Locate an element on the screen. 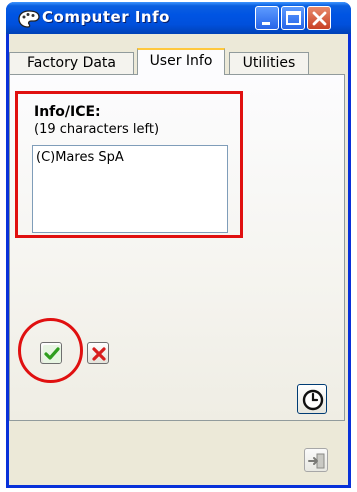 The image size is (357, 492). minimize-button is located at coordinates (267, 18).